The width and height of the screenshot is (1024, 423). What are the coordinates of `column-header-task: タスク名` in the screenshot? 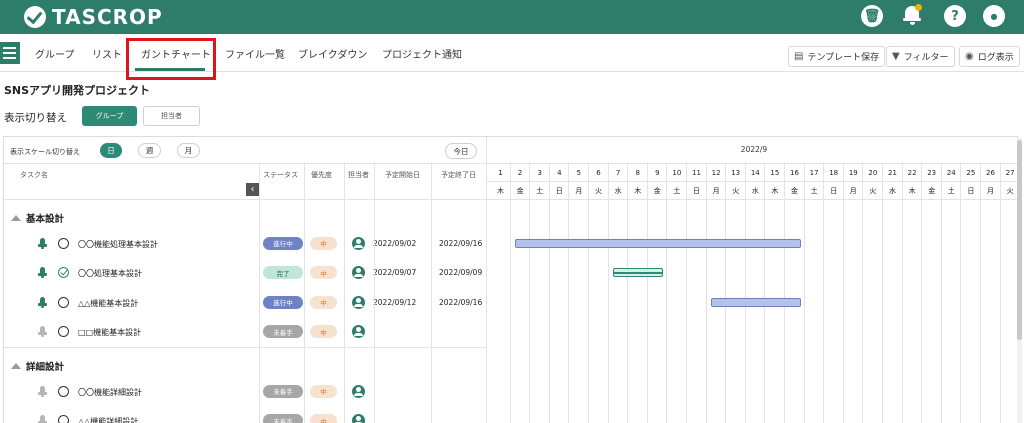 It's located at (34, 175).